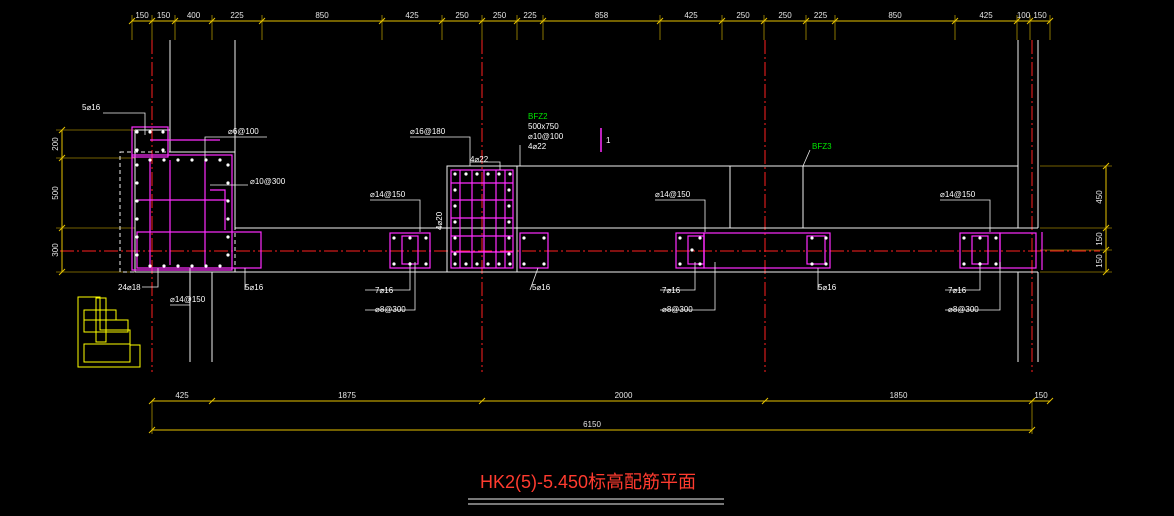  Describe the element at coordinates (601, 412) in the screenshot. I see `bottom-dimension-chain: 425 1875 2000 1850 150 6150` at that location.